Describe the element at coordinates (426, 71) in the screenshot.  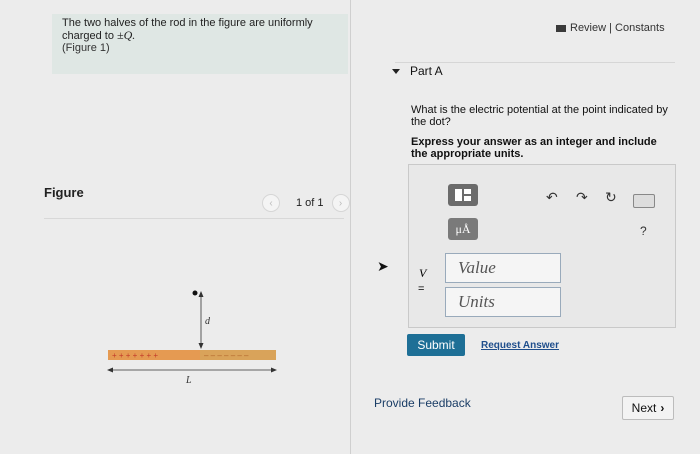
I see `part-a-title: Part A` at that location.